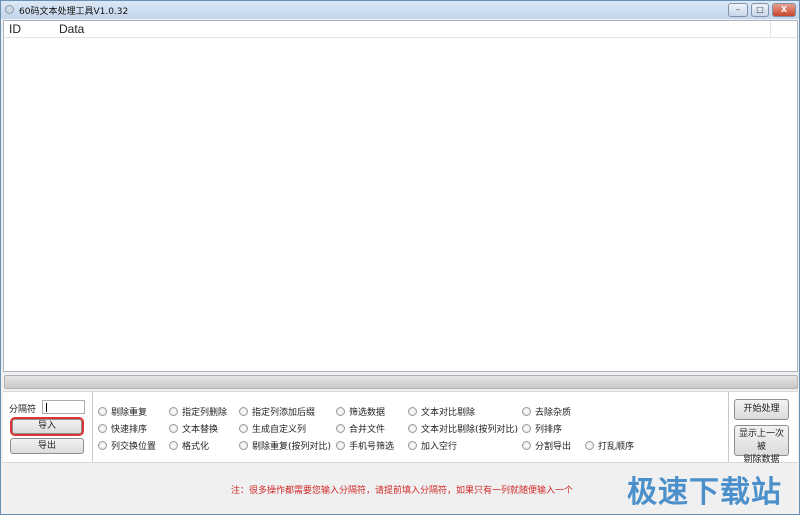  What do you see at coordinates (196, 446) in the screenshot?
I see `option-label: 格式化` at bounding box center [196, 446].